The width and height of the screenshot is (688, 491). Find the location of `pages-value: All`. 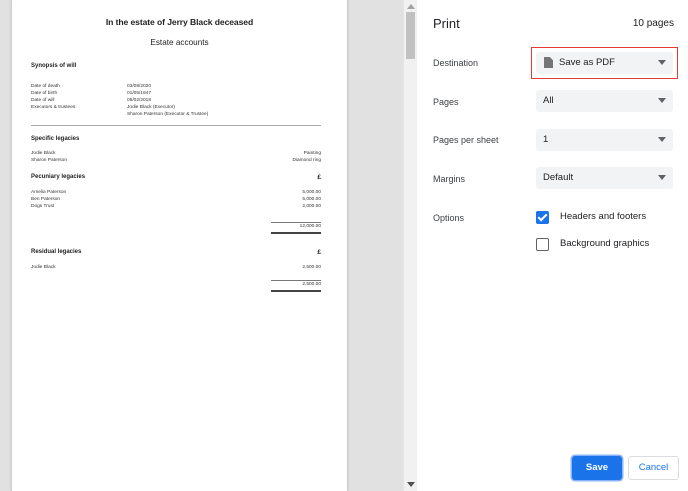

pages-value: All is located at coordinates (548, 100).